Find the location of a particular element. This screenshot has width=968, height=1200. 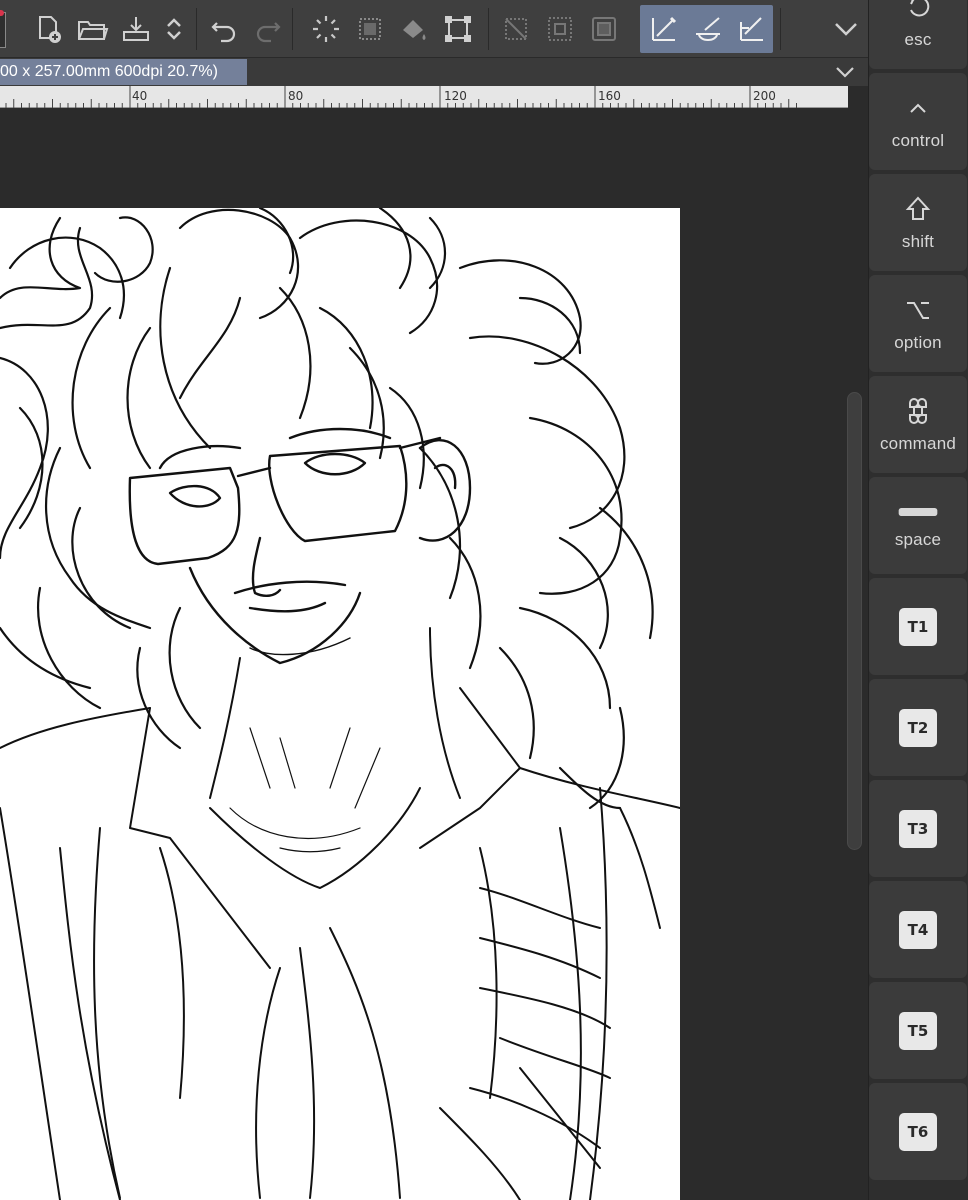

ruler-label: 80 is located at coordinates (296, 96).